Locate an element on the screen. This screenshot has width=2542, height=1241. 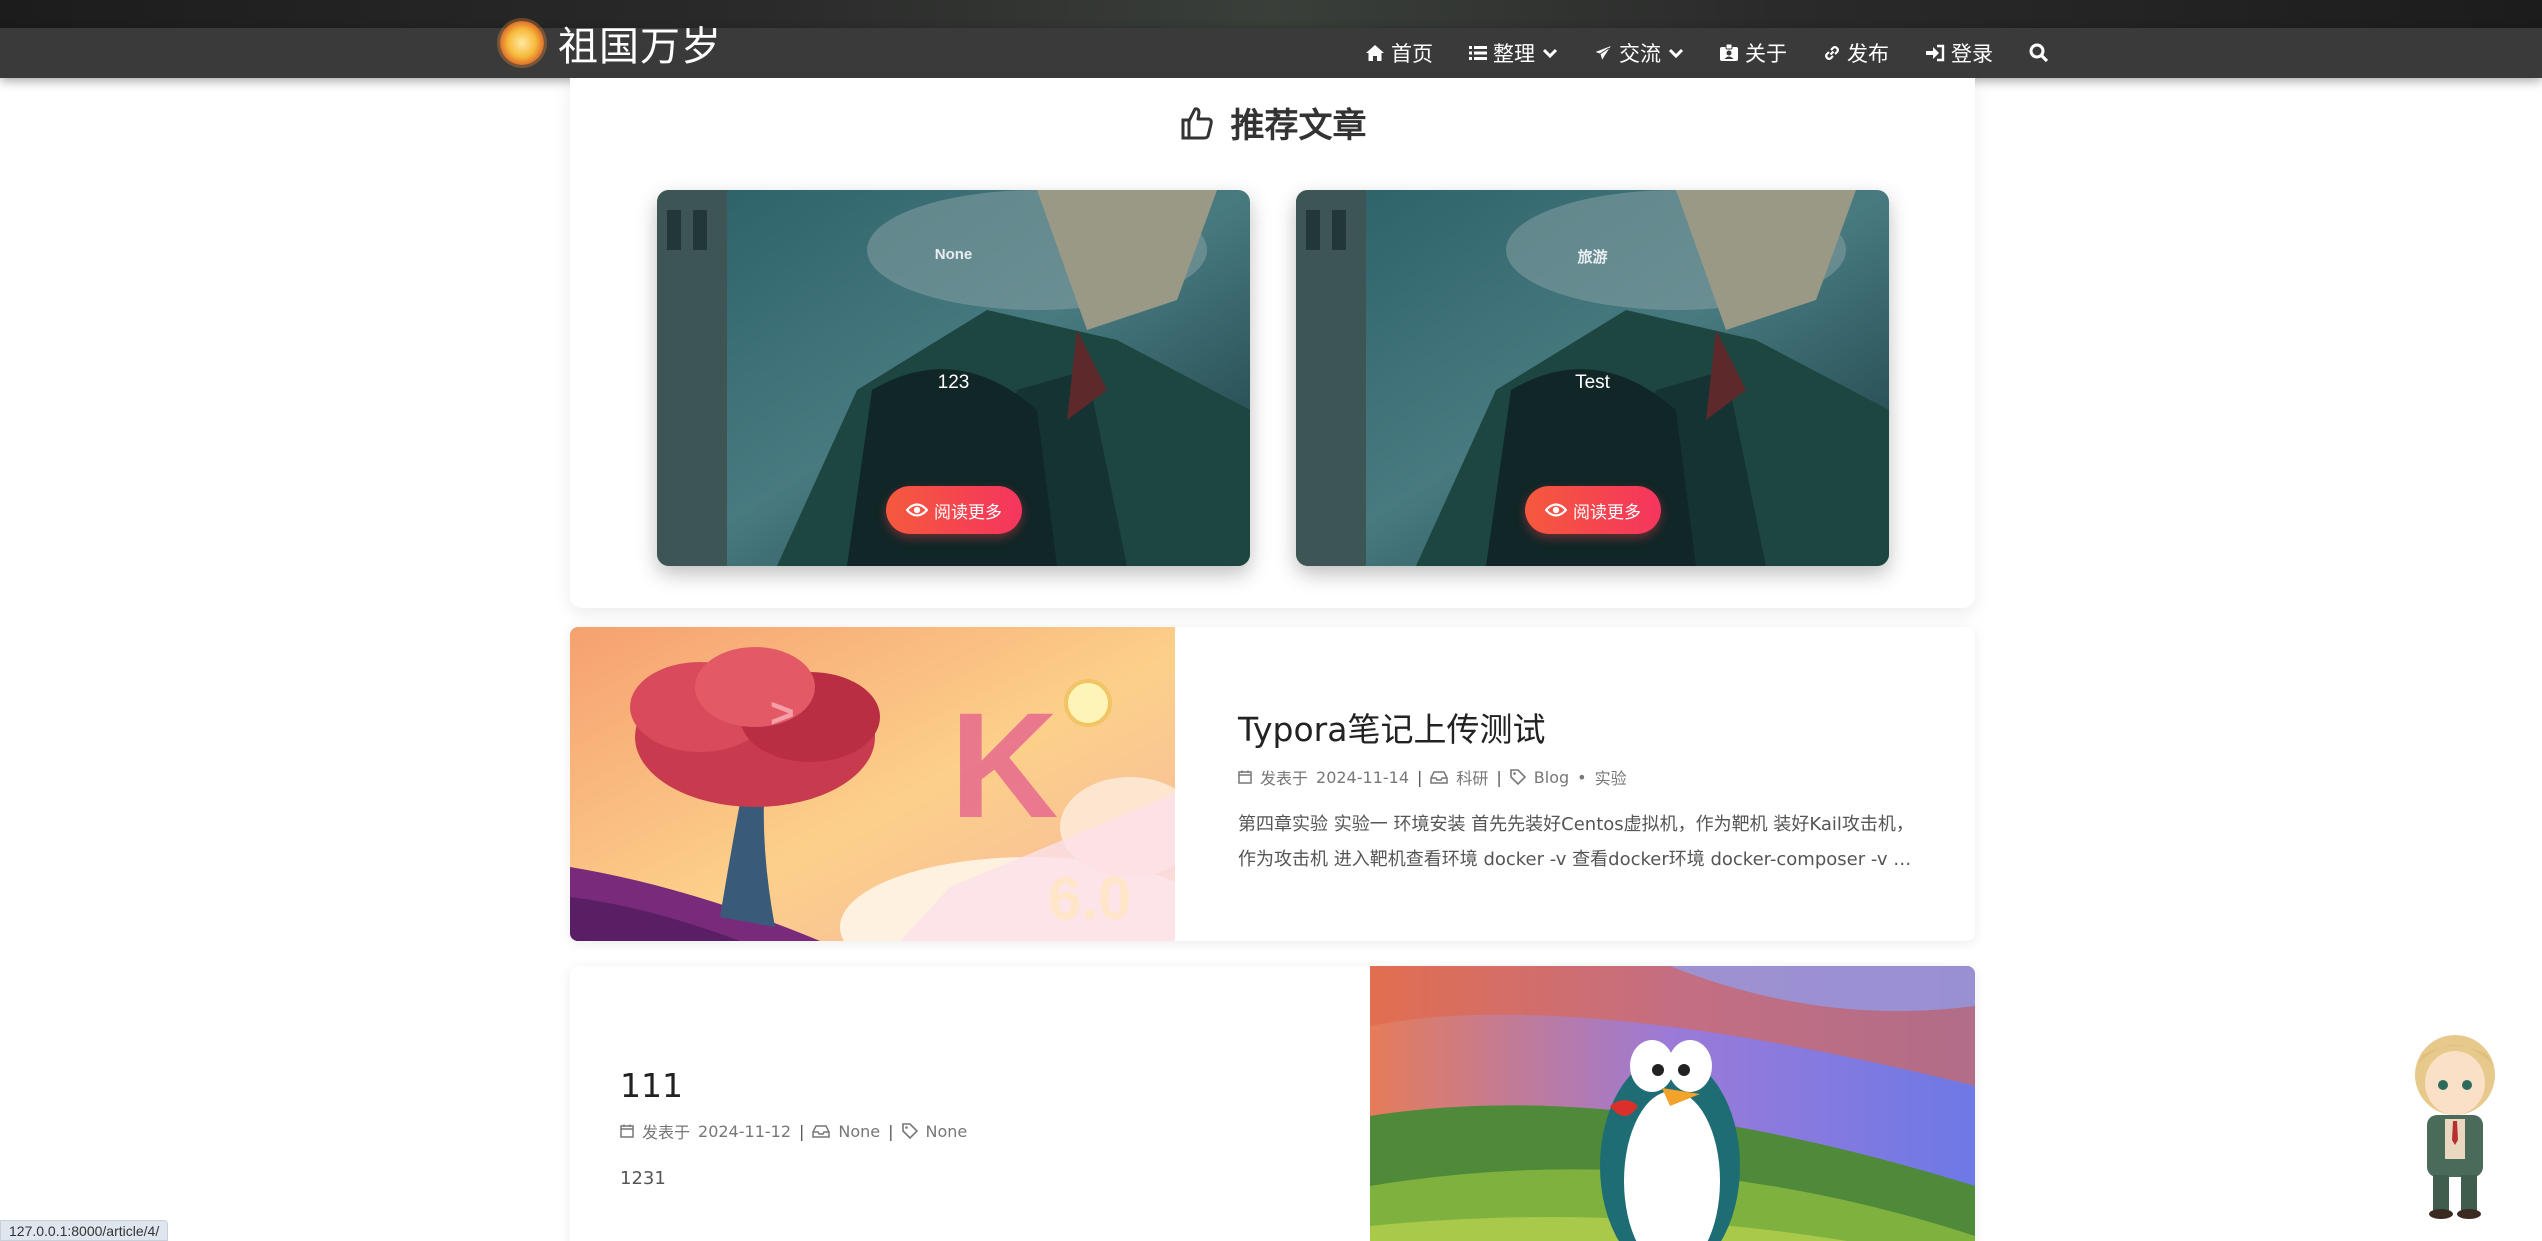
mascot-character is located at coordinates (2455, 1117).